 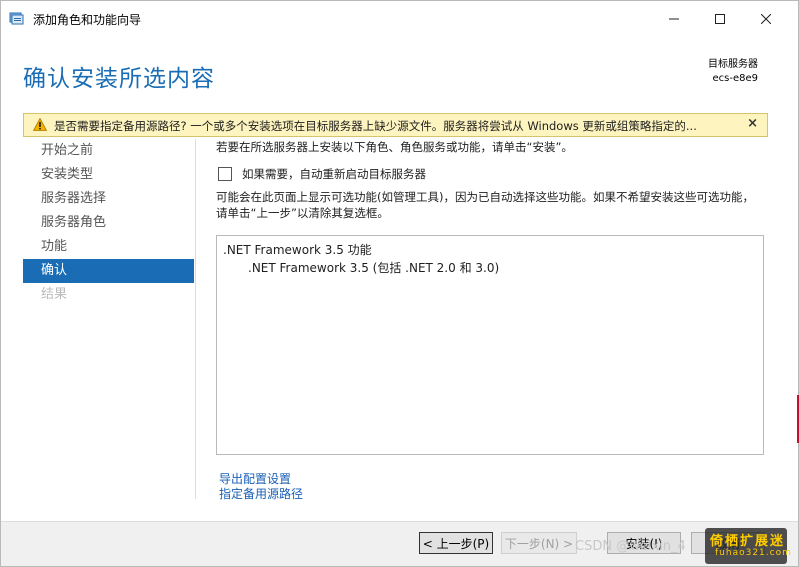 I want to click on site-logo-watermark: 倚栖扩展迷 fuhao321.com, so click(x=748, y=546).